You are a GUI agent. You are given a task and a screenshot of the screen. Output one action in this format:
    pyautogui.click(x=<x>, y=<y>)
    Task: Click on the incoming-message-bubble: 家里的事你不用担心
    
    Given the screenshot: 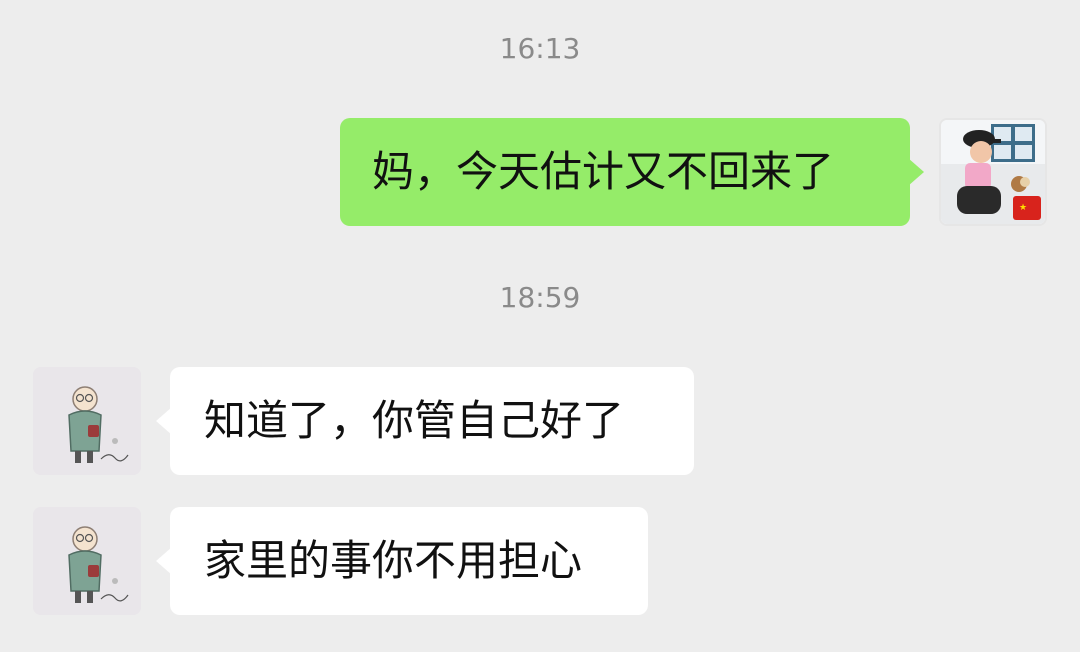 What is the action you would take?
    pyautogui.click(x=402, y=561)
    